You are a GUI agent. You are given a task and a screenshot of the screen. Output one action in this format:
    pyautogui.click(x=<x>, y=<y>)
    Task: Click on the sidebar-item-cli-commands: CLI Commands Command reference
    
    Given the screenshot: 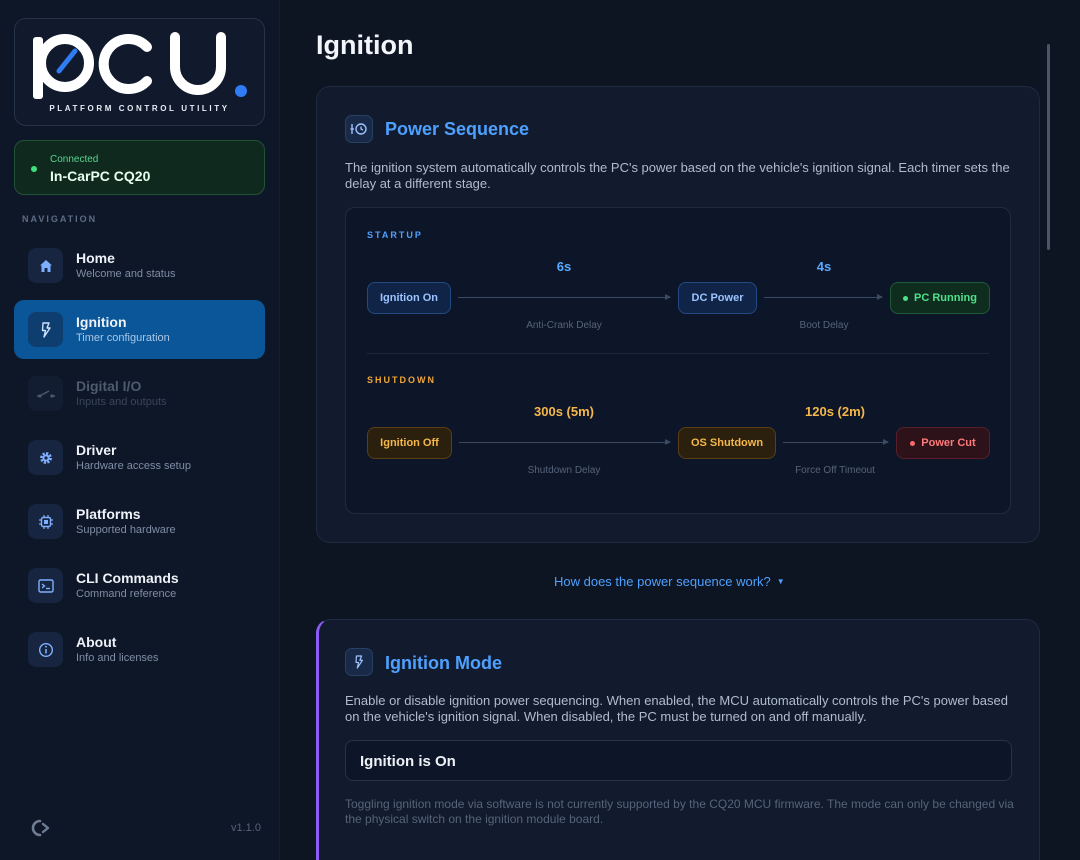 What is the action you would take?
    pyautogui.click(x=139, y=585)
    